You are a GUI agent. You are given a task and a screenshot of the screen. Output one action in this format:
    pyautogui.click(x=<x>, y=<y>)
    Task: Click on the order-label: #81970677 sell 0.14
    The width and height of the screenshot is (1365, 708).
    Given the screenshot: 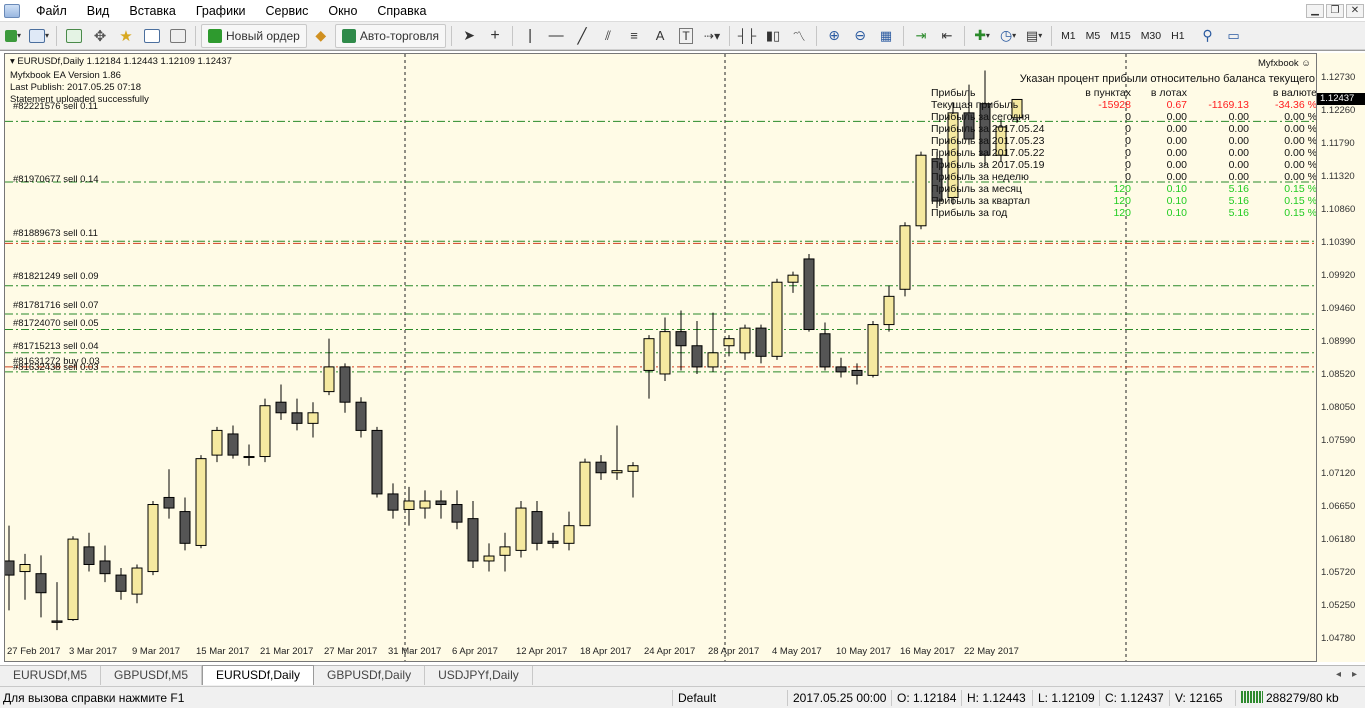 What is the action you would take?
    pyautogui.click(x=56, y=180)
    